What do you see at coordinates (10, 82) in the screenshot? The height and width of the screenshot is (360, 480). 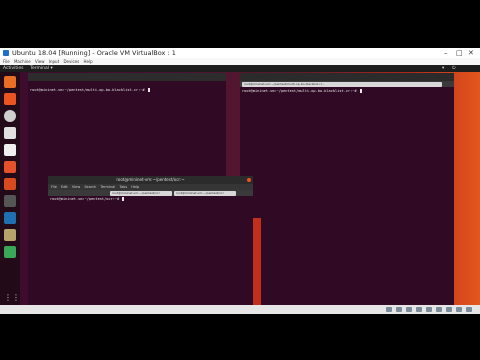 I see `firefox-icon` at bounding box center [10, 82].